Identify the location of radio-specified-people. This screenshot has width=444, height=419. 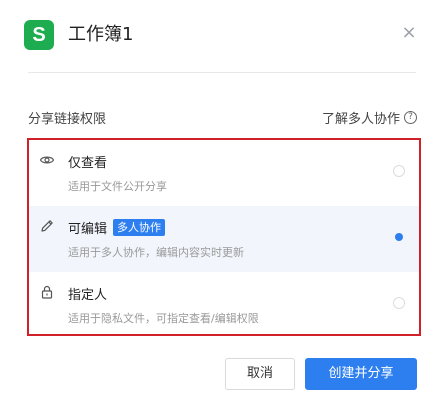
(399, 303).